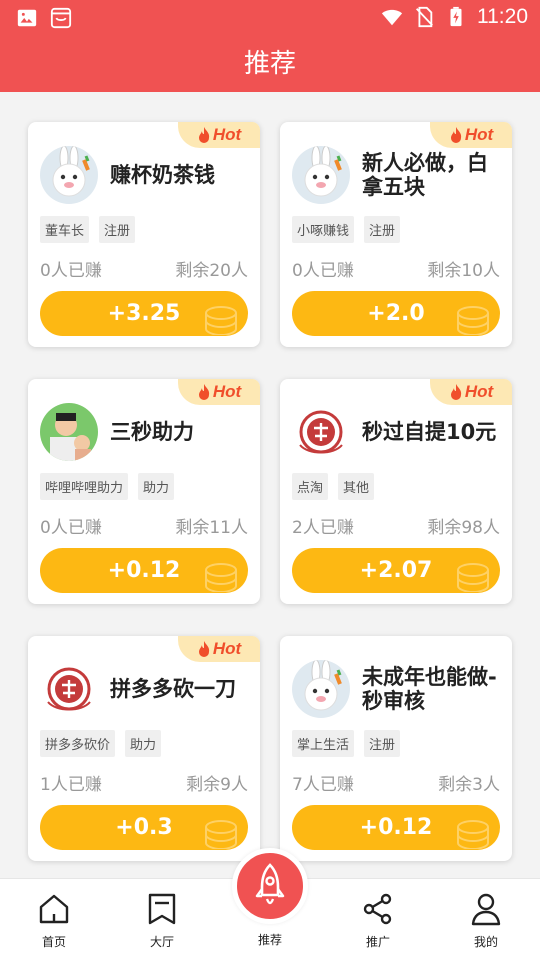 The width and height of the screenshot is (540, 960). Describe the element at coordinates (270, 64) in the screenshot. I see `page-title: 推荐` at that location.